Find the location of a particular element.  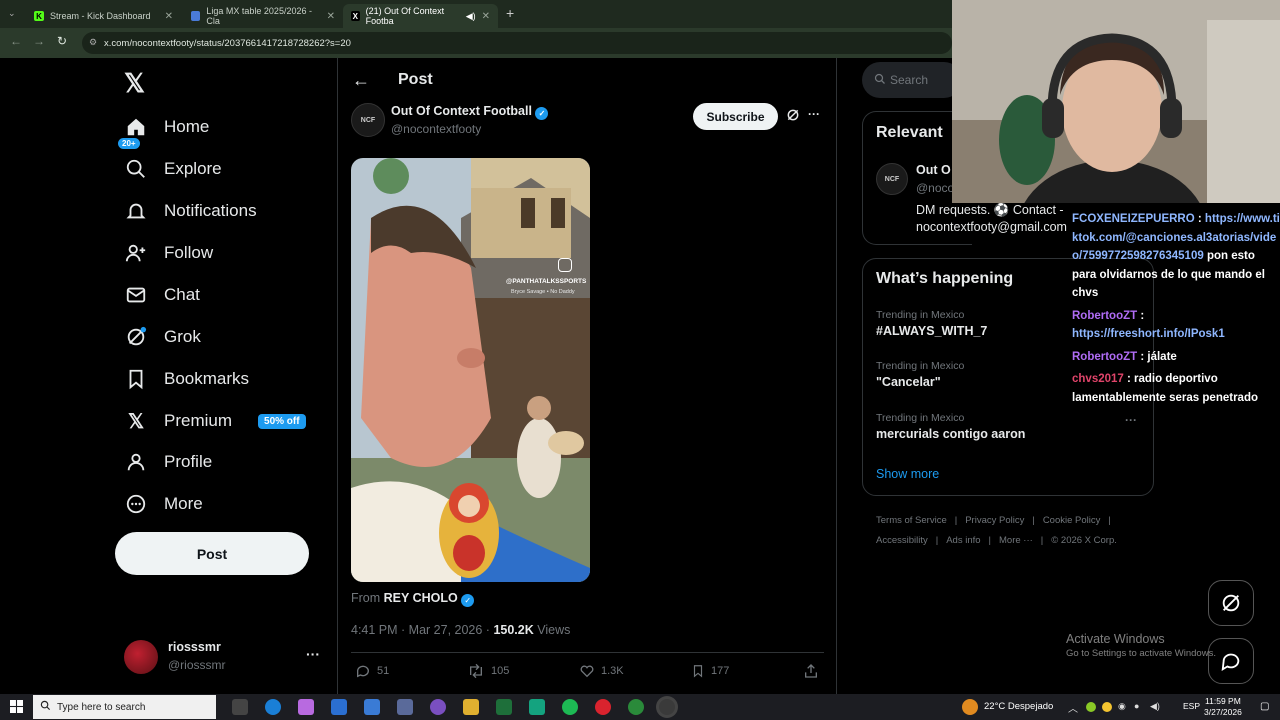

nav-chat: Chat is located at coordinates (162, 295).